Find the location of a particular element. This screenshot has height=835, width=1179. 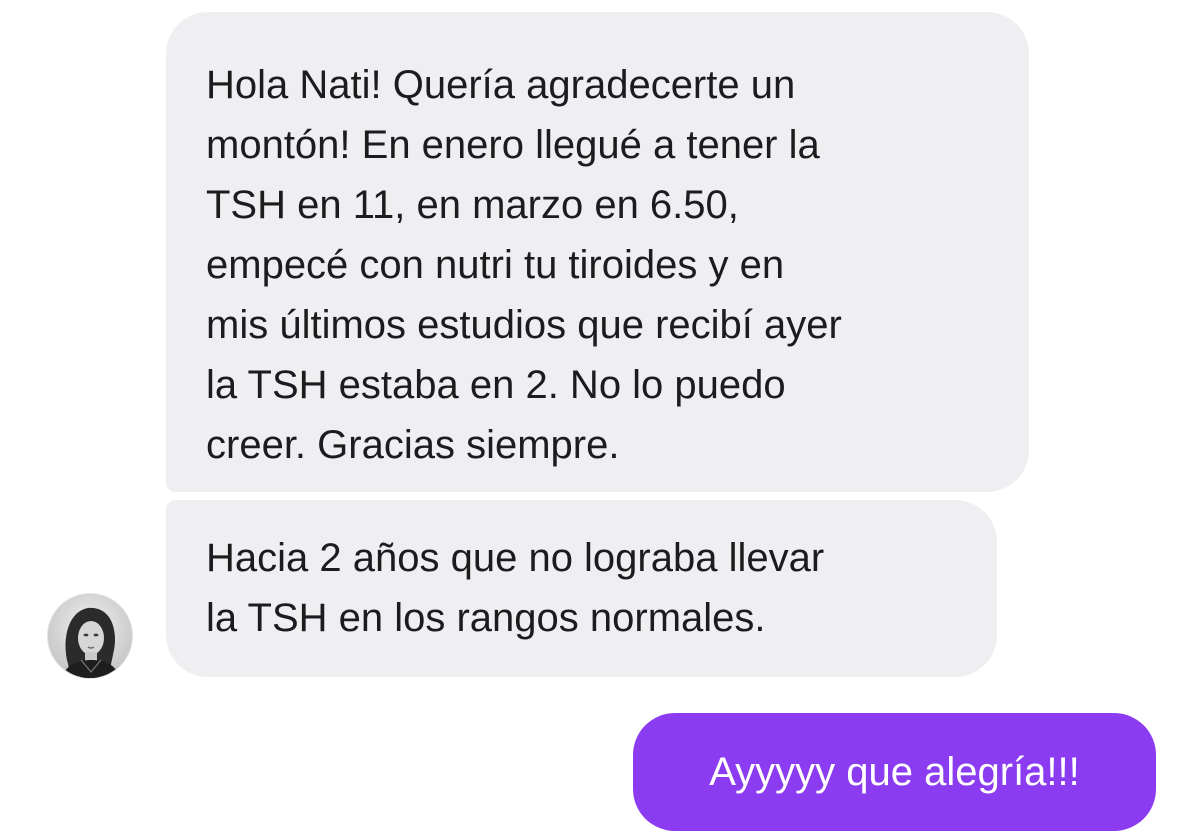

outgoing-message-bubble: Ayyyyy que alegría!!! is located at coordinates (894, 772).